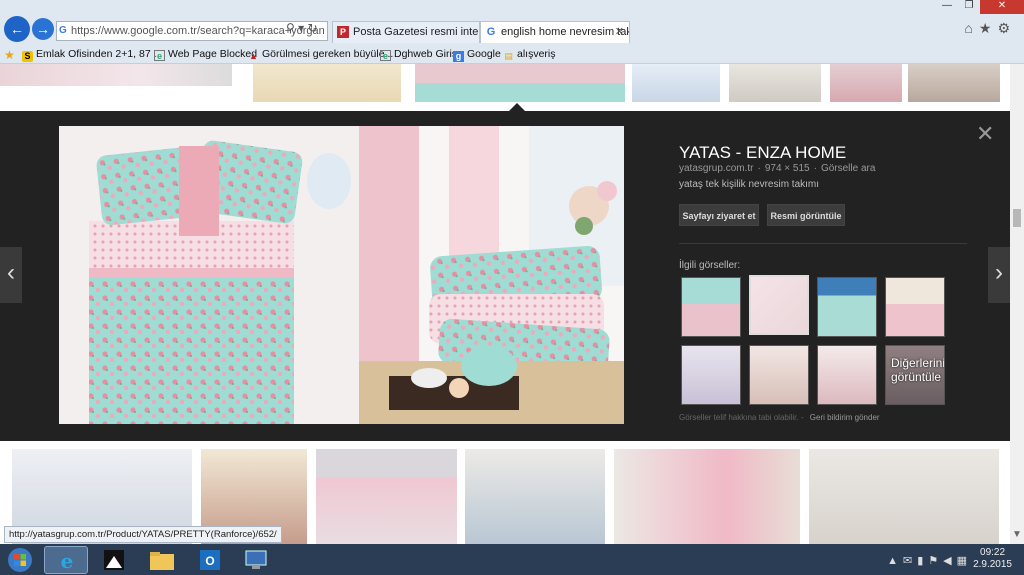  I want to click on view-image-button: Resmi görüntüle, so click(806, 215).